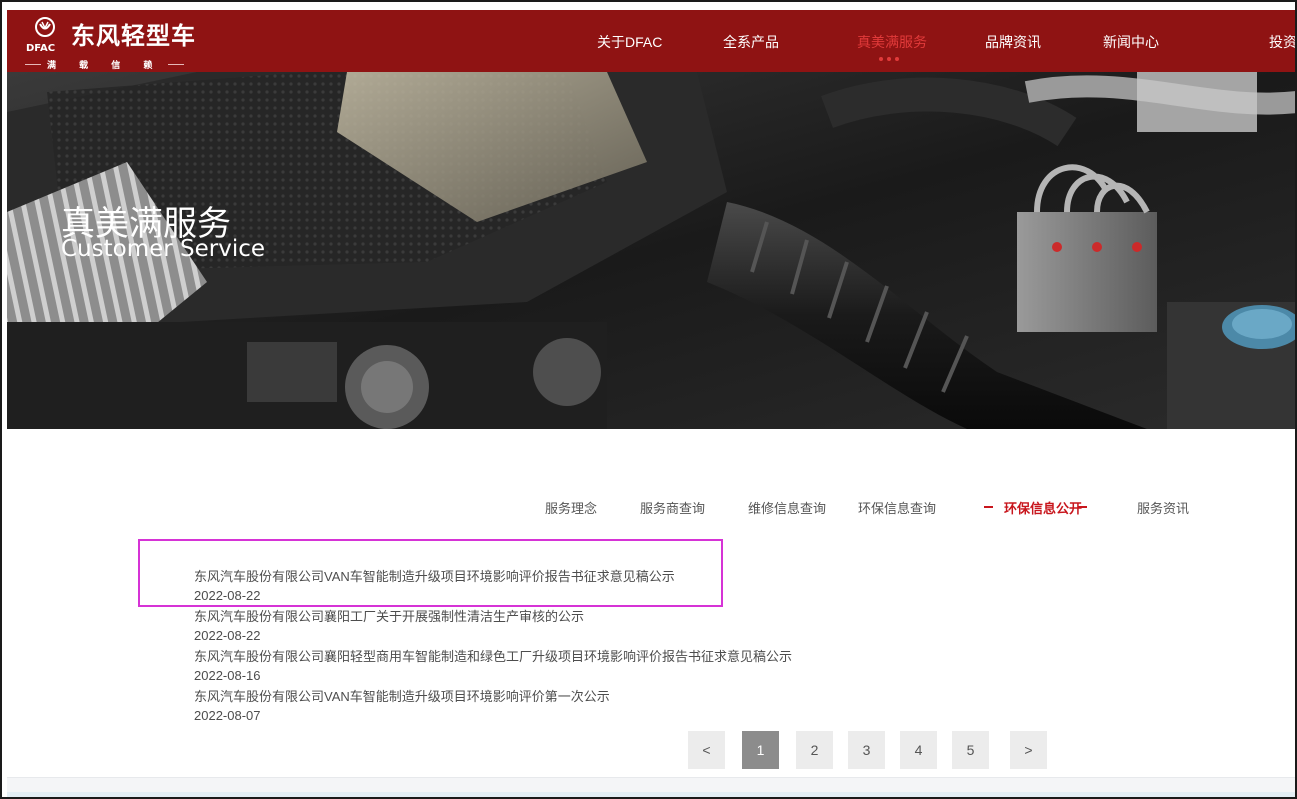 The image size is (1297, 799). I want to click on nav-item-products: 全系产品, so click(751, 42).